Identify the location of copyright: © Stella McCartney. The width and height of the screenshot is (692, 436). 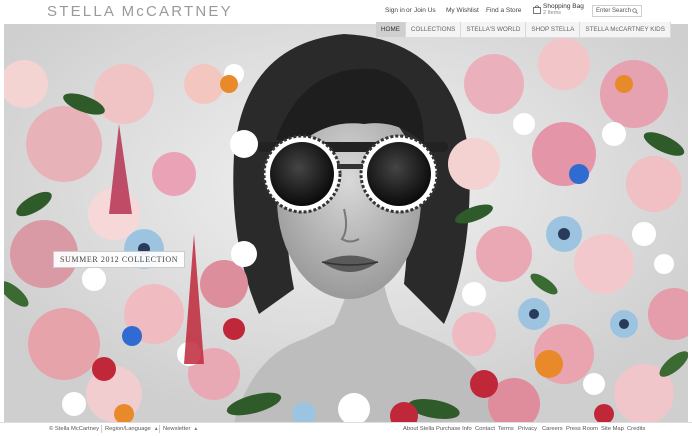
(74, 429).